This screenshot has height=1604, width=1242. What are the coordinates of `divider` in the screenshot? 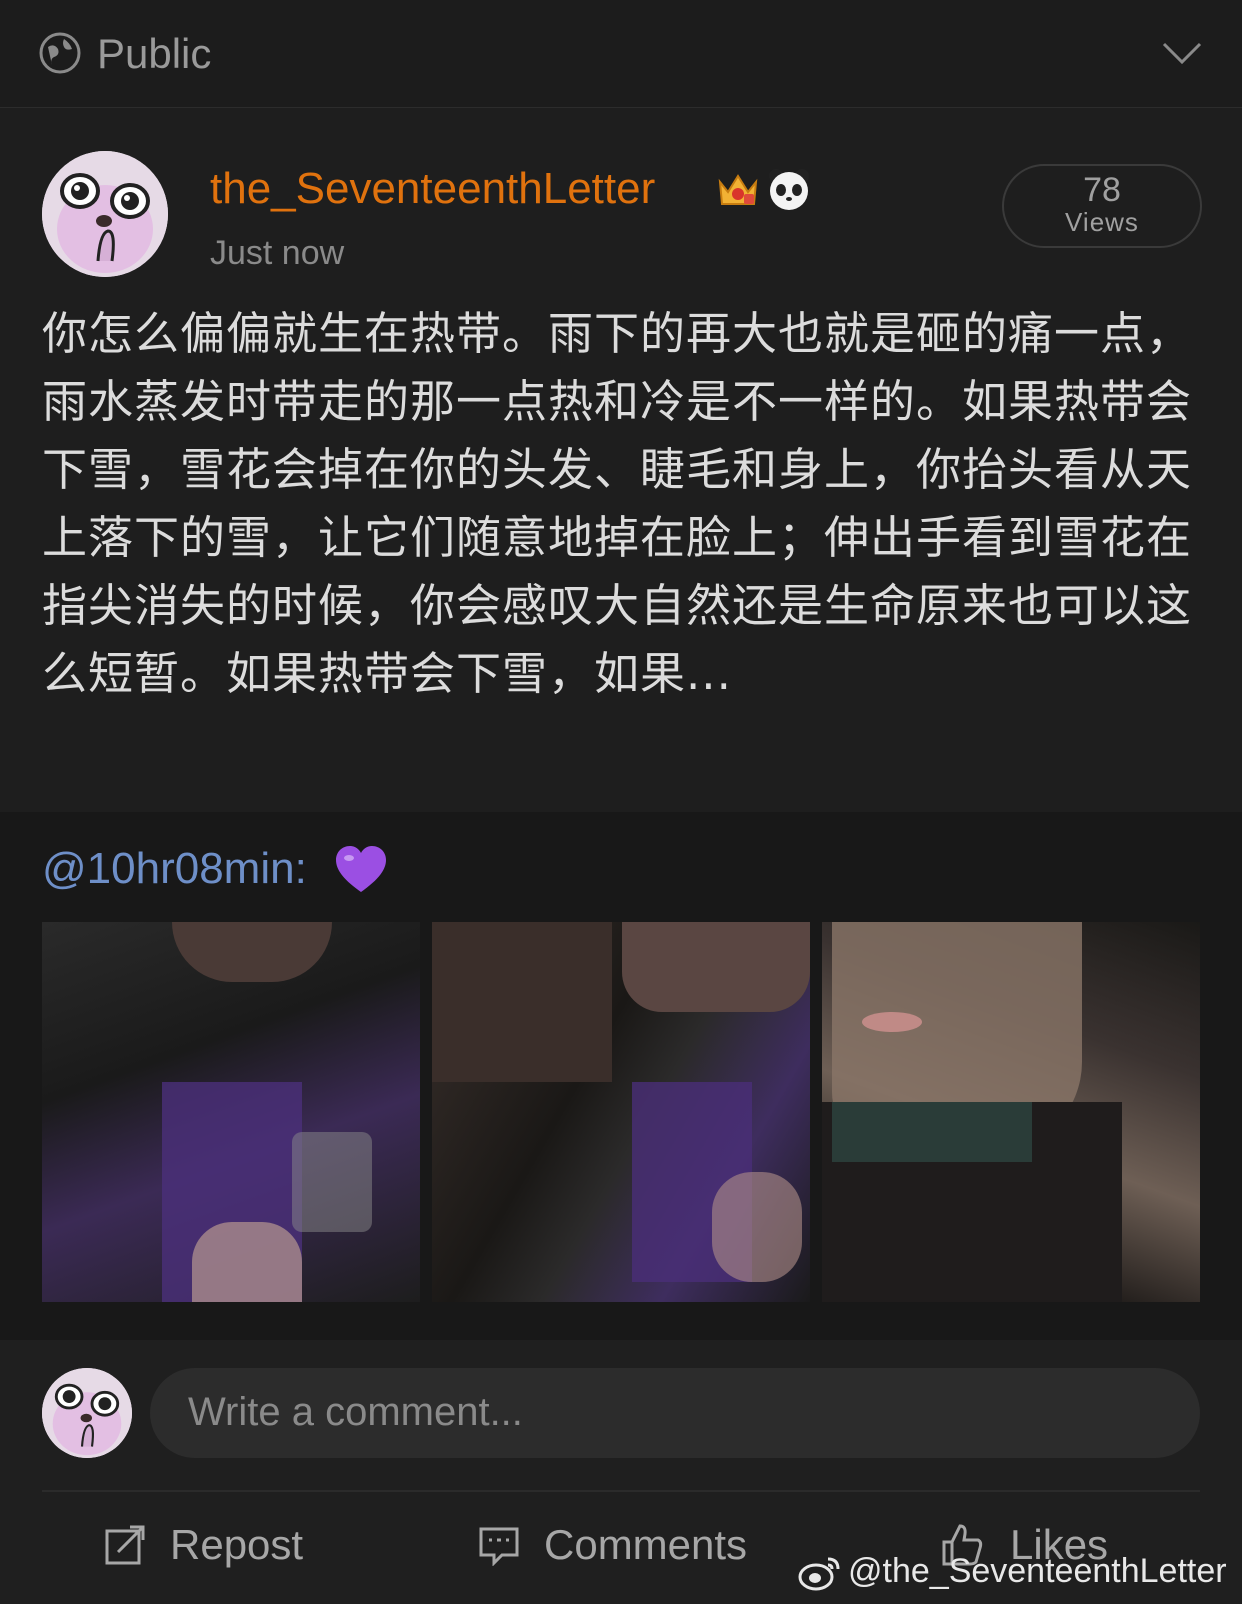 It's located at (621, 1491).